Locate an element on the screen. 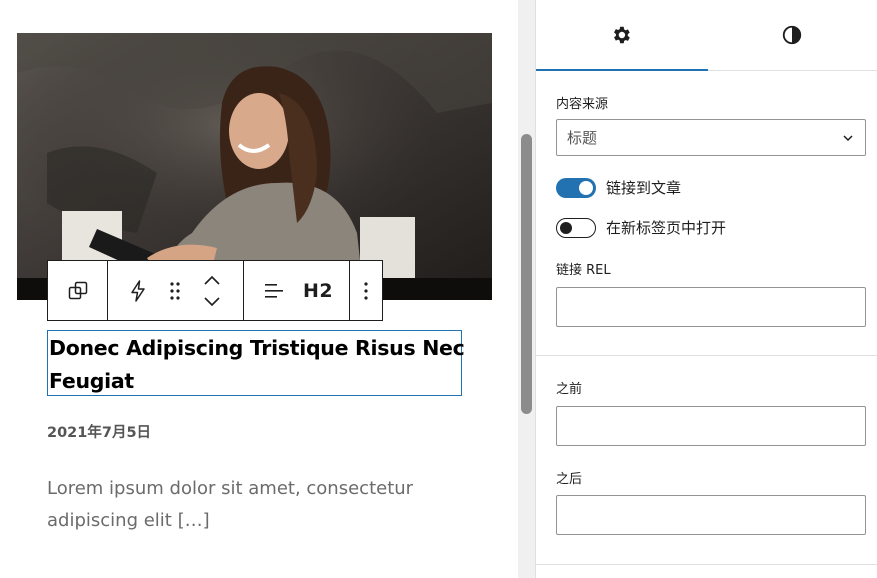 This screenshot has width=877, height=578. post-excerpt-line-1: Lorem ipsum dolor sit amet, consectetur is located at coordinates (230, 488).